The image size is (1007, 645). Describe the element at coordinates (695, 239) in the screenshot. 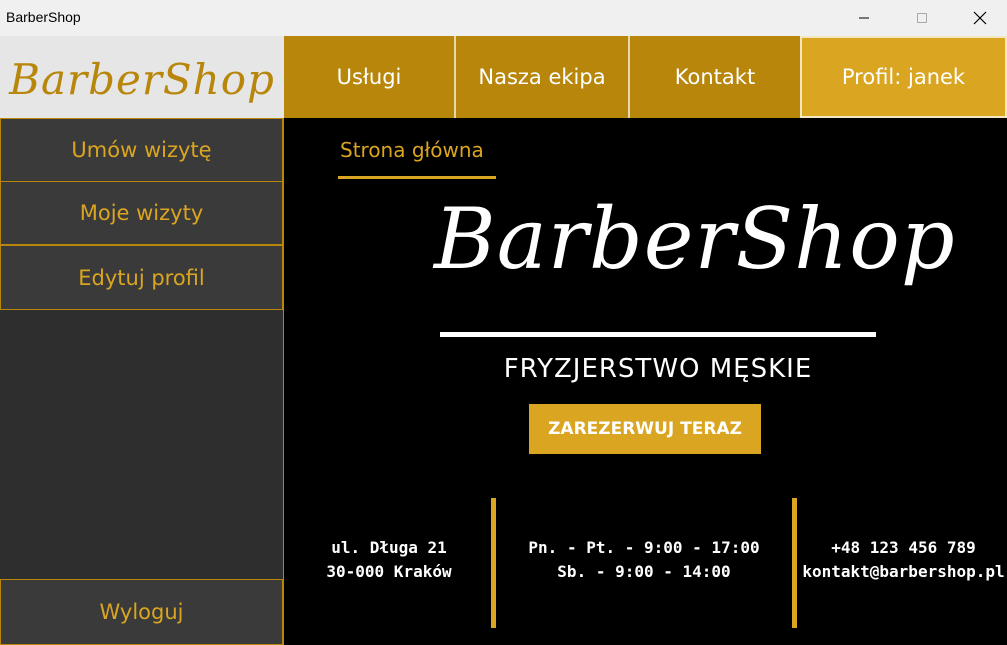

I see `hero-logo: BarberShop` at that location.